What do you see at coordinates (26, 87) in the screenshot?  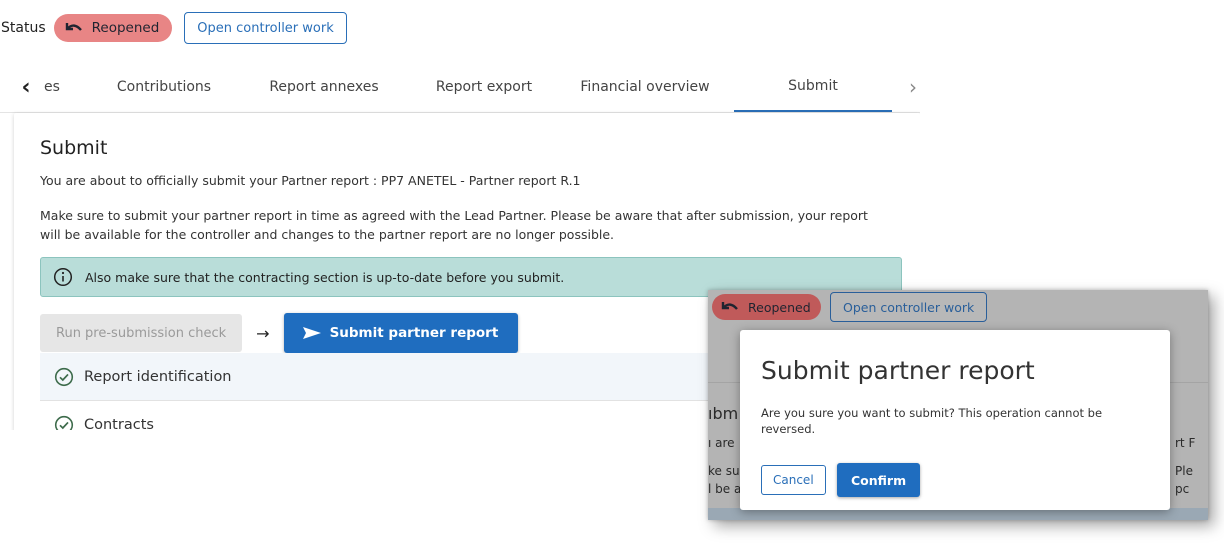 I see `chevron-left-icon: ‹` at bounding box center [26, 87].